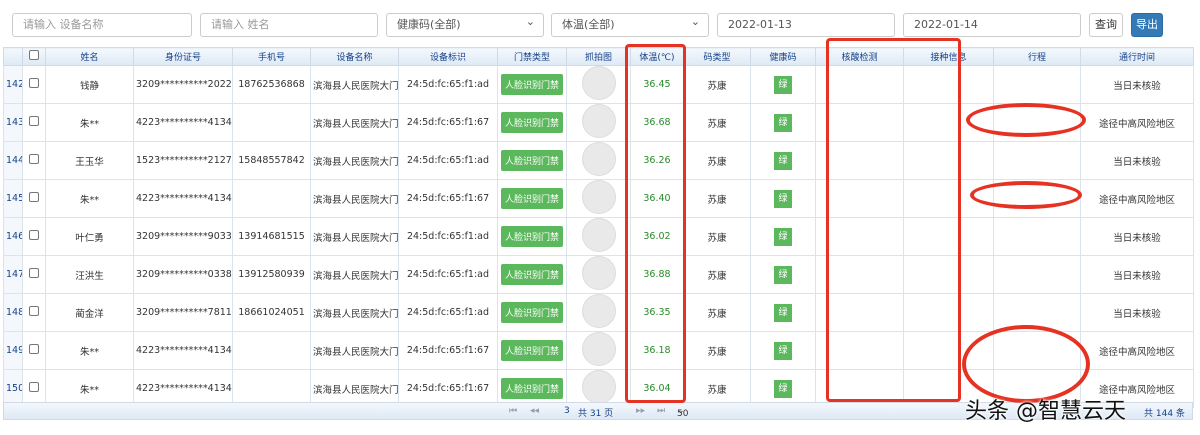 The image size is (1200, 435). What do you see at coordinates (465, 24) in the screenshot?
I see `health-code-select: 健康码(全部)` at bounding box center [465, 24].